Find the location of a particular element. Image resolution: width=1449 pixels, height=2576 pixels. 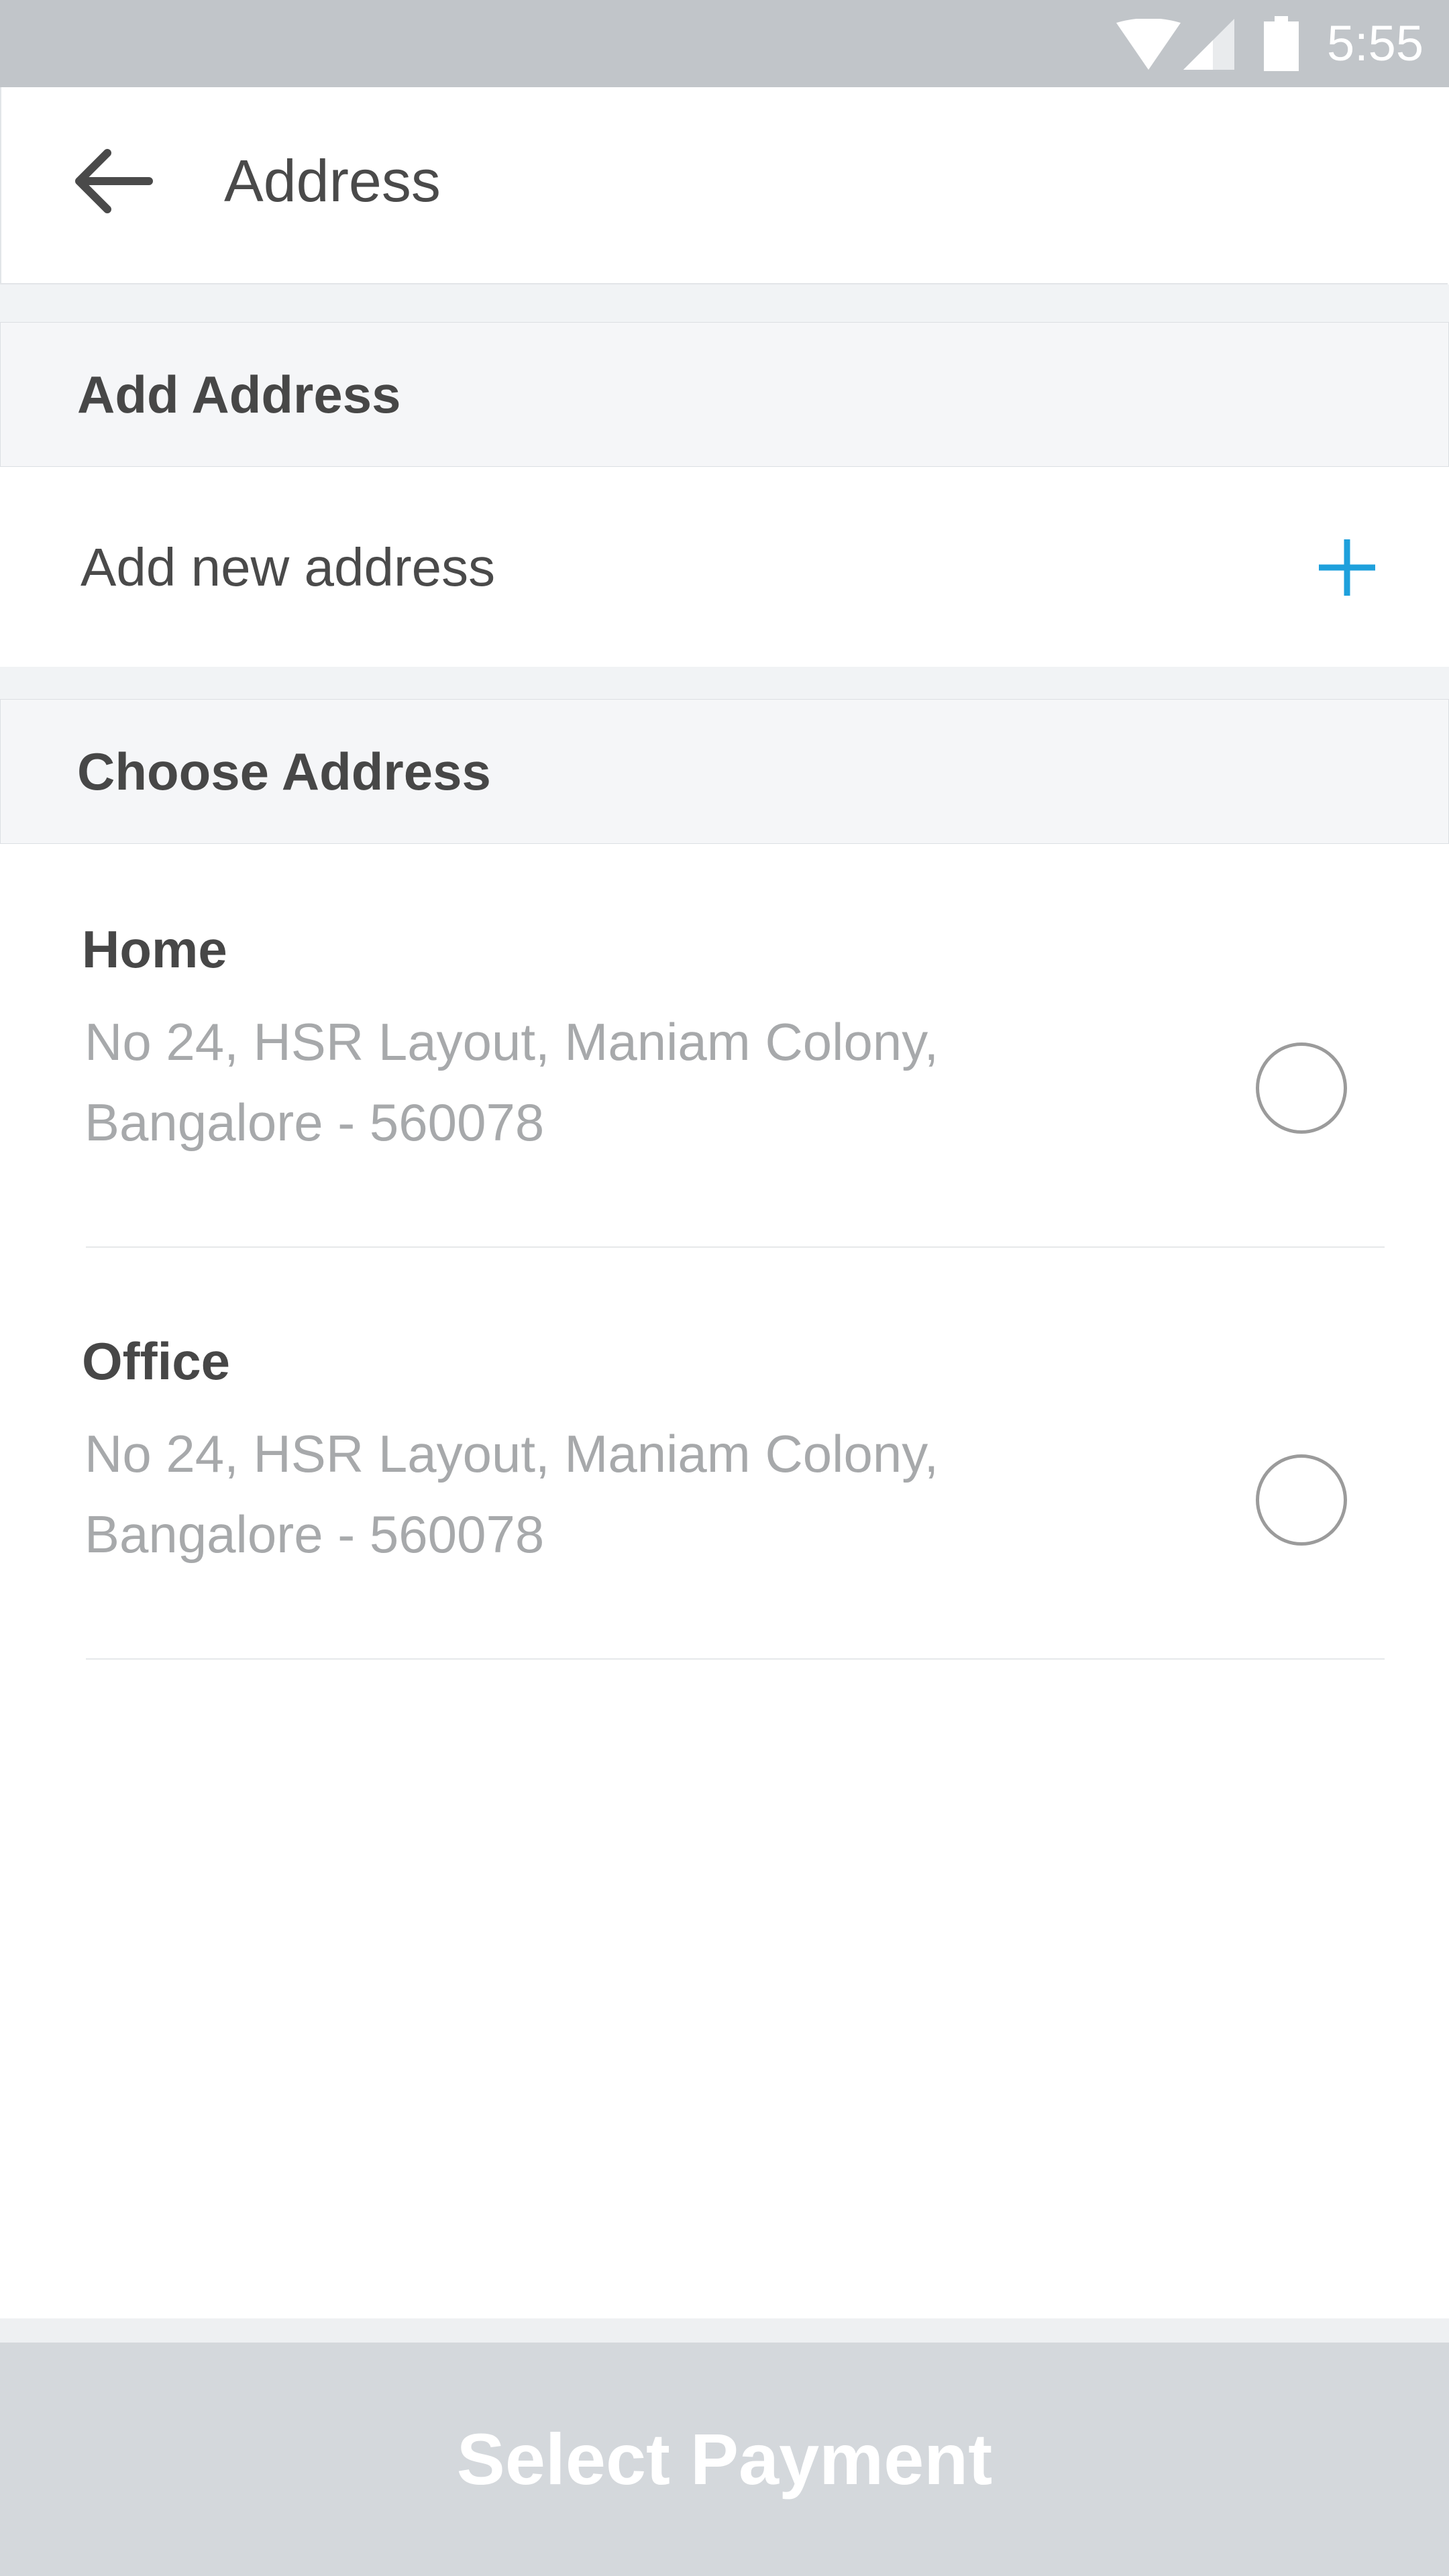

select-payment-button: Select Payment is located at coordinates (724, 2459).